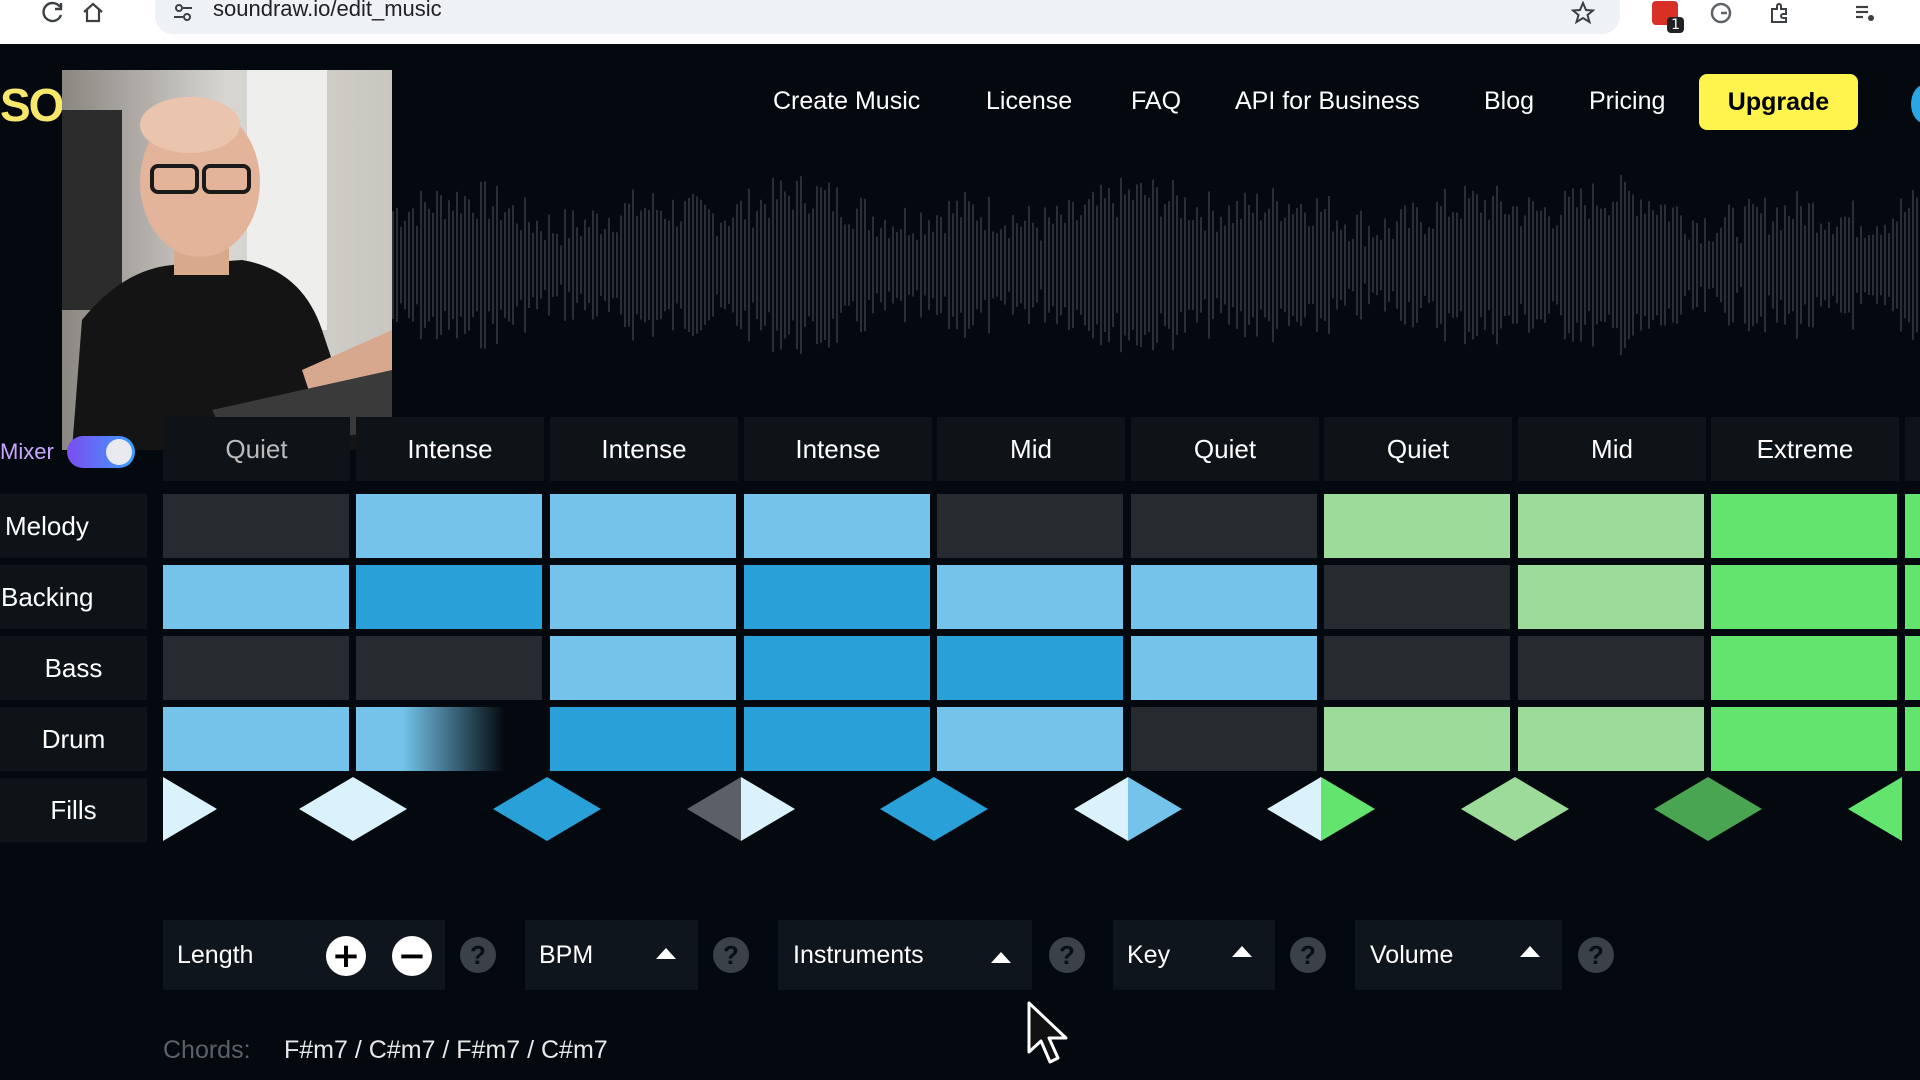  Describe the element at coordinates (731, 955) in the screenshot. I see `bpm-help-icon: ?` at that location.